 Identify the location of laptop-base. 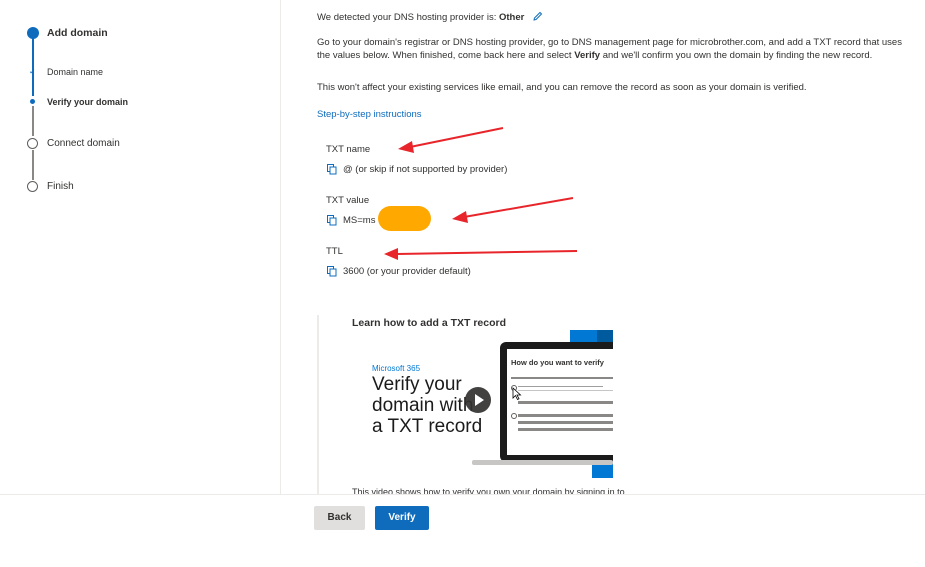
(542, 462).